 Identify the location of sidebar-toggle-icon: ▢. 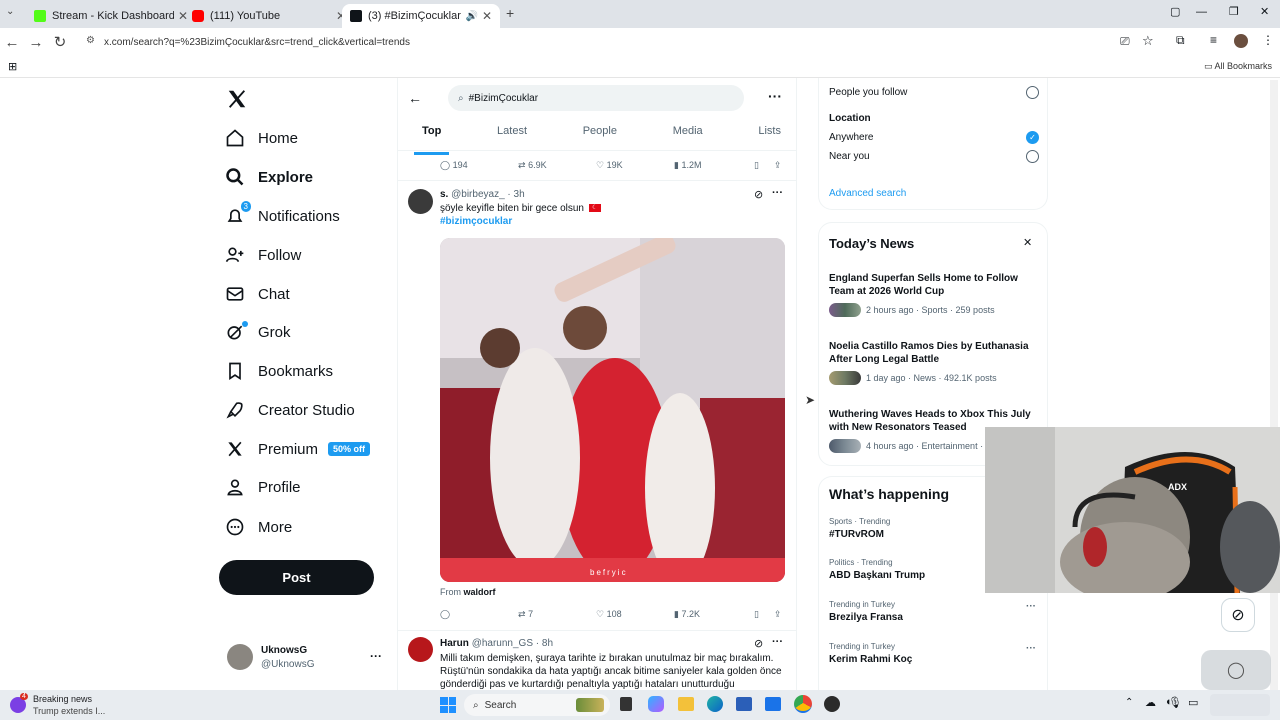
(1175, 11).